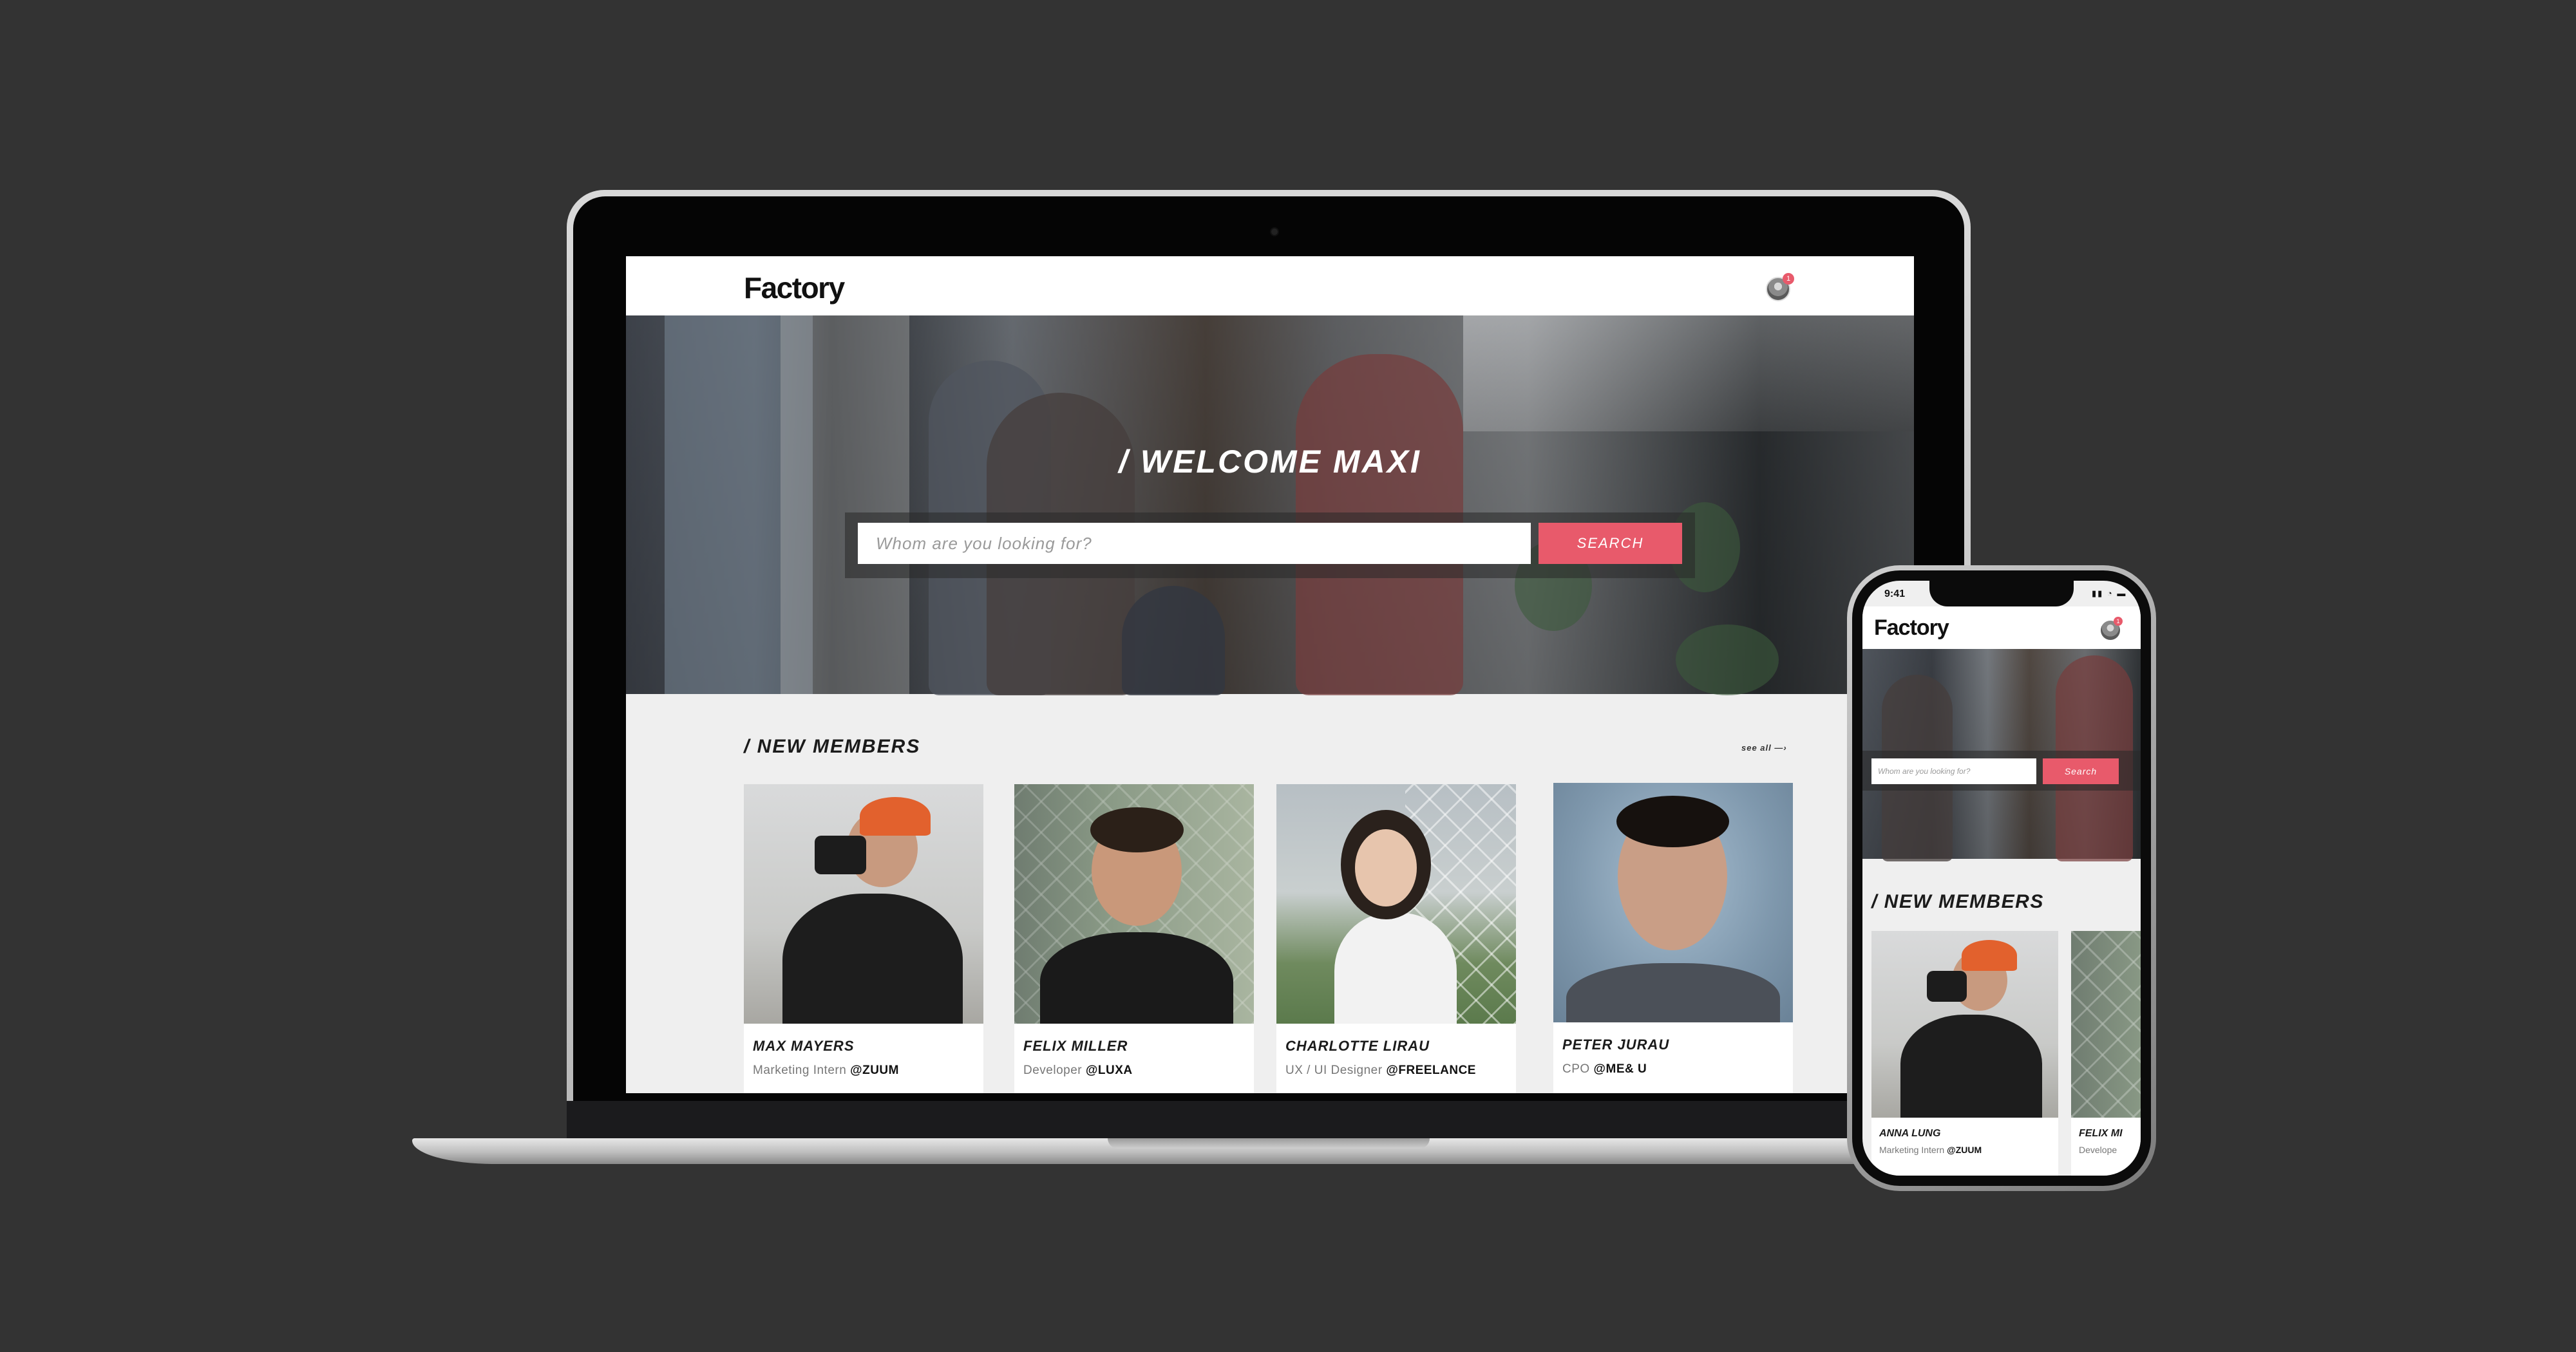 Image resolution: width=2576 pixels, height=1352 pixels. I want to click on member-role-title: Develope, so click(2098, 1150).